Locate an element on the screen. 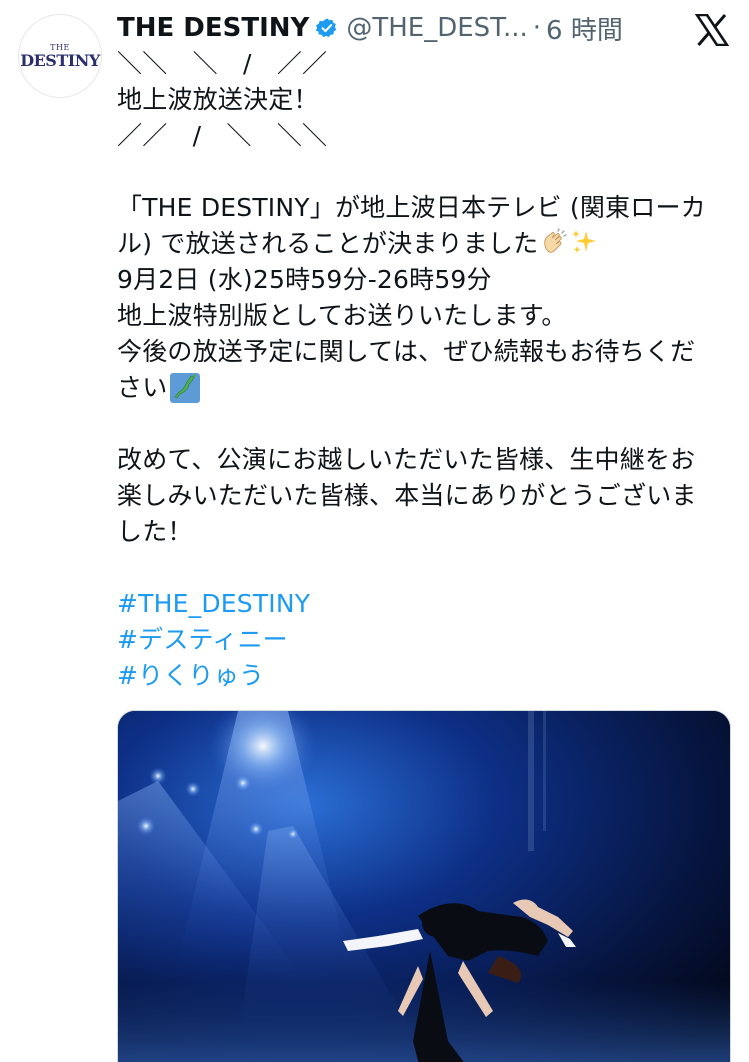 This screenshot has height=1062, width=749. post-text-line-with-emoji: さい is located at coordinates (424, 388).